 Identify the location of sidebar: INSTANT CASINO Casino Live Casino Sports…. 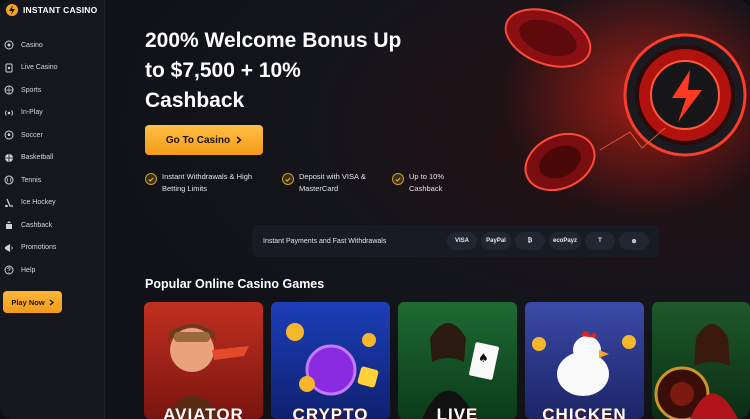
(52, 209).